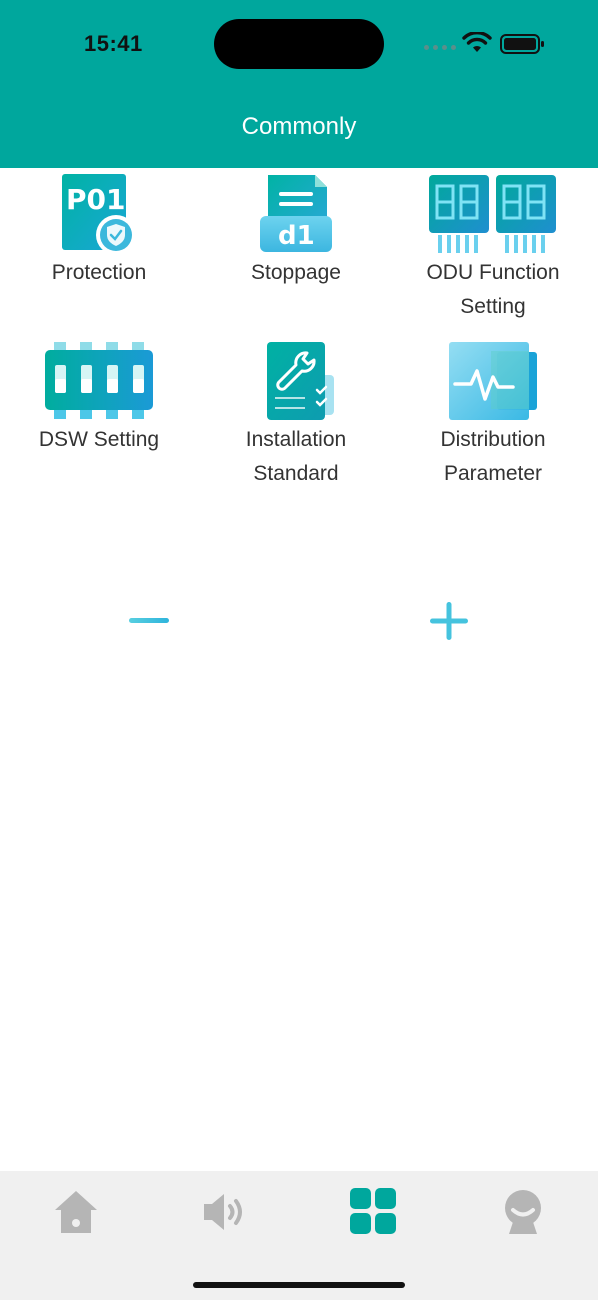 This screenshot has height=1300, width=598. What do you see at coordinates (96, 199) in the screenshot?
I see `p01-text: P01` at bounding box center [96, 199].